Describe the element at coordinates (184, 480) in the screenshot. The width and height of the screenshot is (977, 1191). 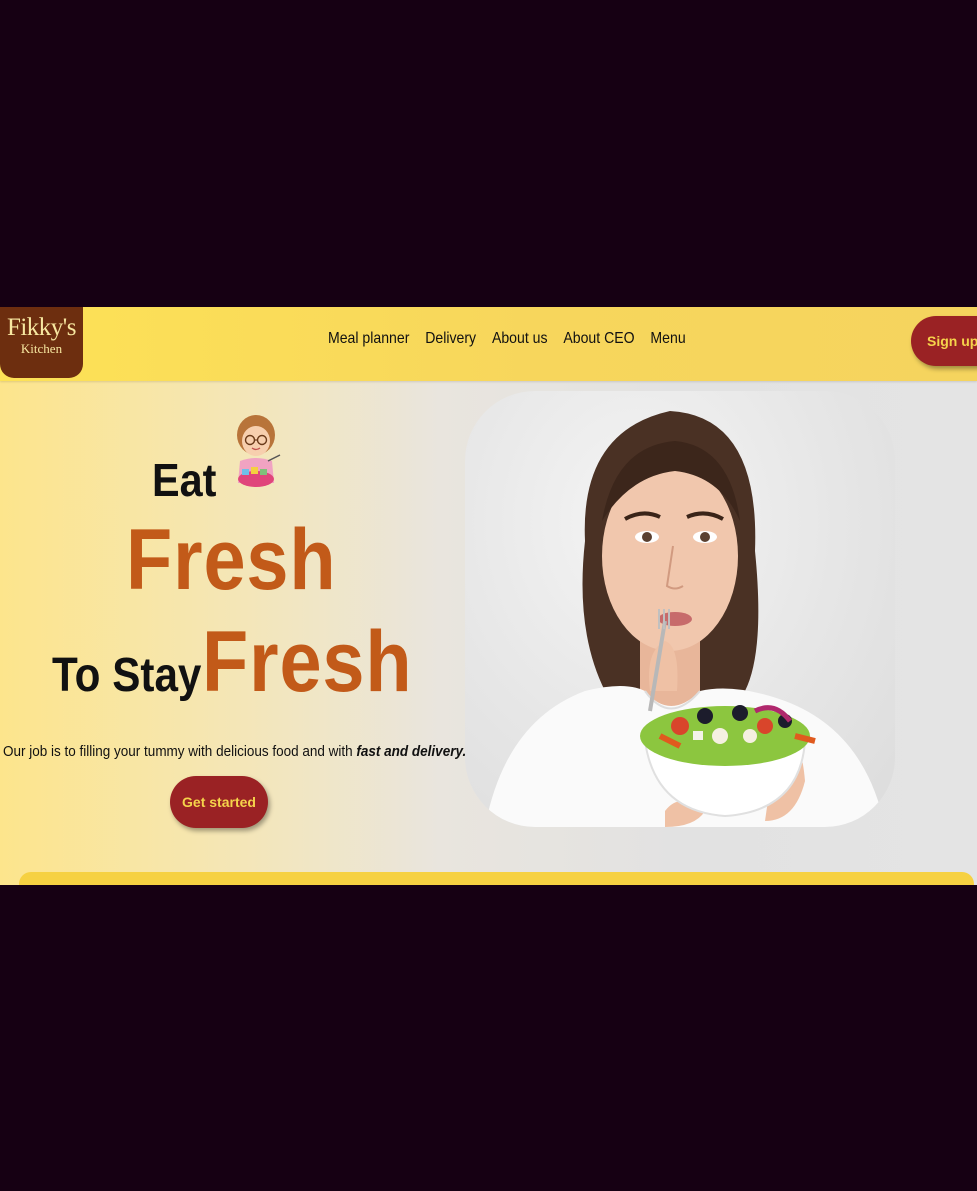
I see `hero-eat: Eat` at that location.